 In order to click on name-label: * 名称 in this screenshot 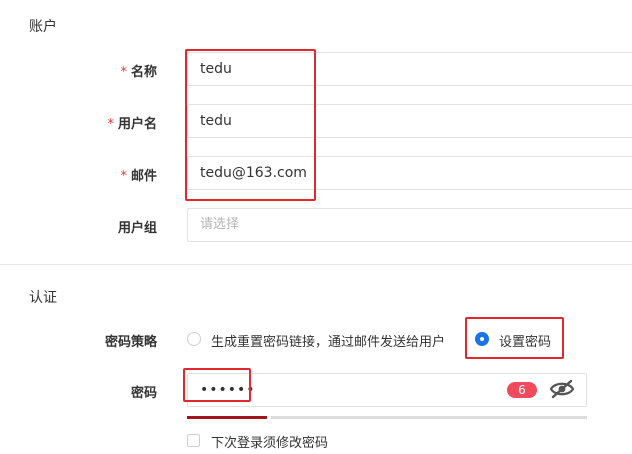, I will do `click(138, 72)`.